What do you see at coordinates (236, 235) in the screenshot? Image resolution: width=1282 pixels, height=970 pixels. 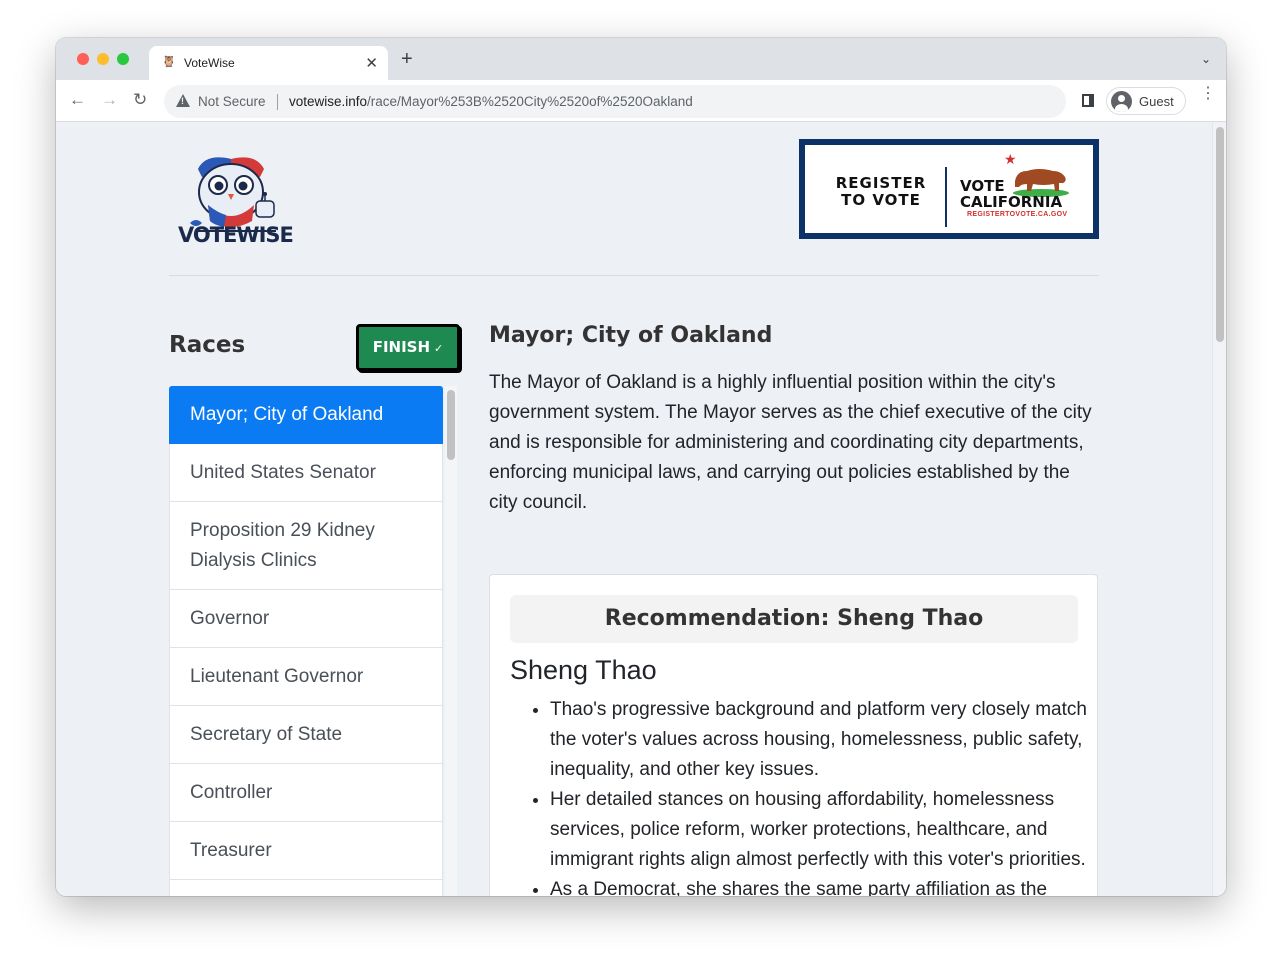 I see `logo-wordmark: VOTEWISE` at bounding box center [236, 235].